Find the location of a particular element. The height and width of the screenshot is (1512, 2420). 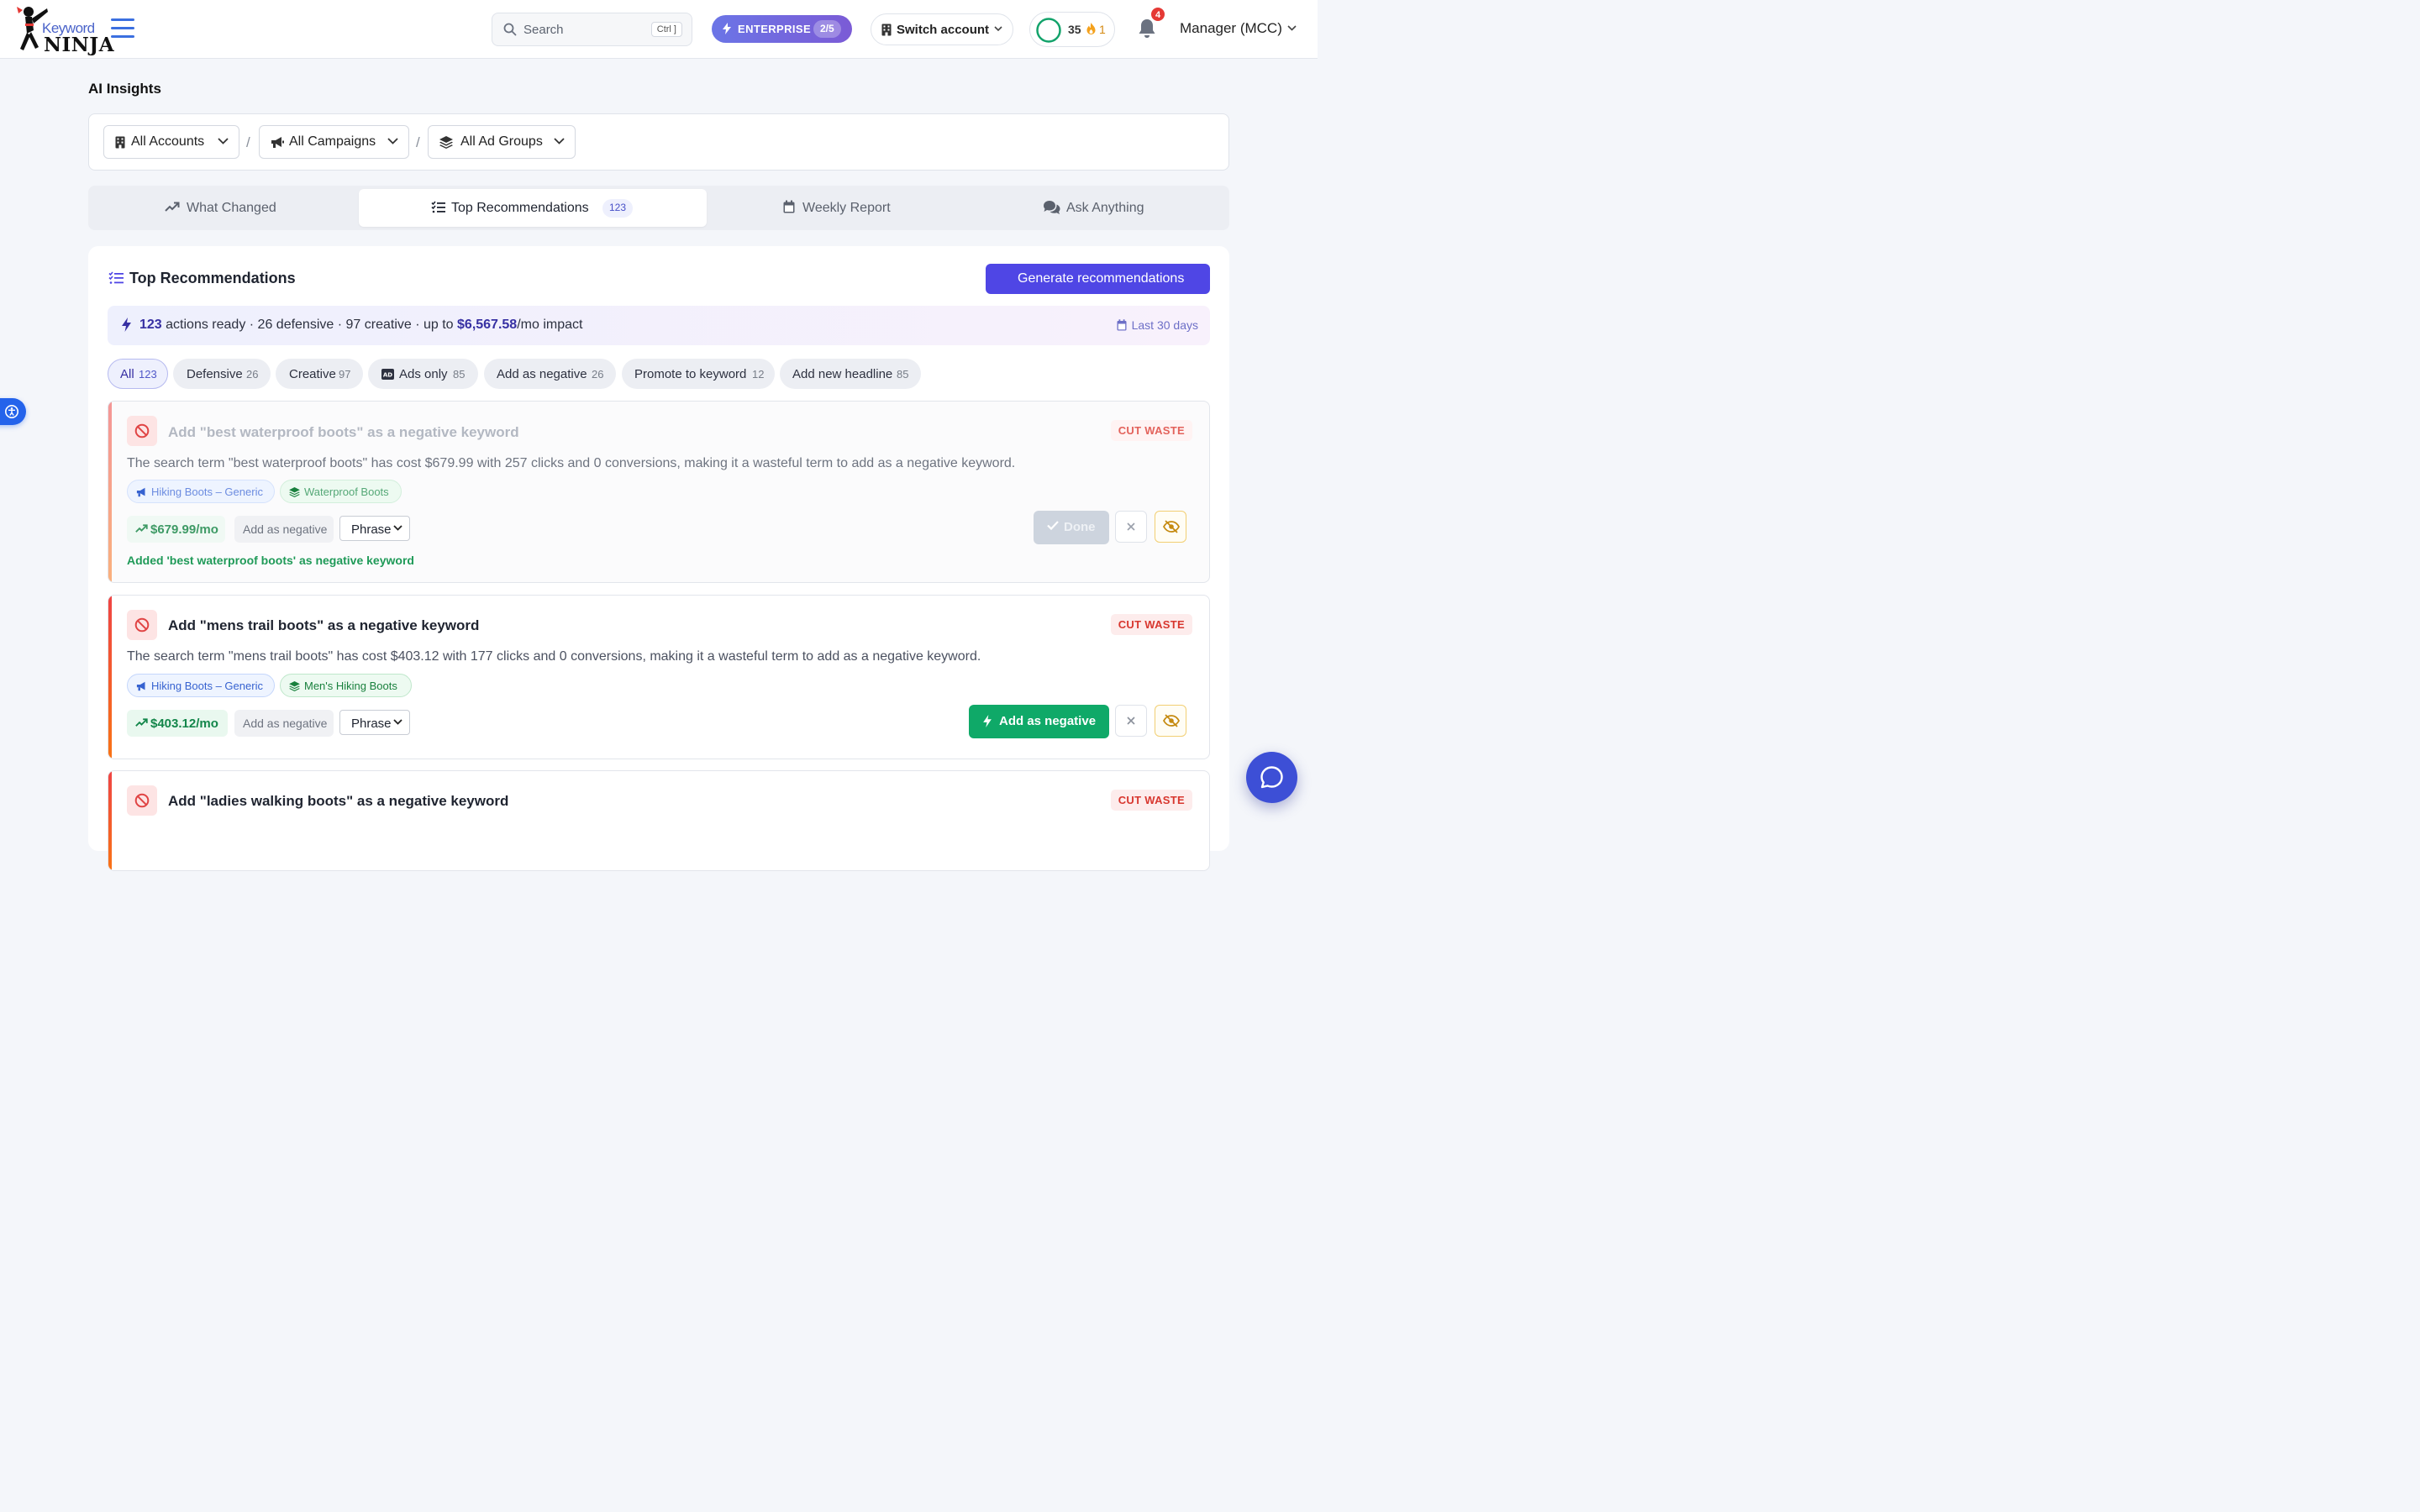

logo: Keyword NINJA is located at coordinates (64, 29).